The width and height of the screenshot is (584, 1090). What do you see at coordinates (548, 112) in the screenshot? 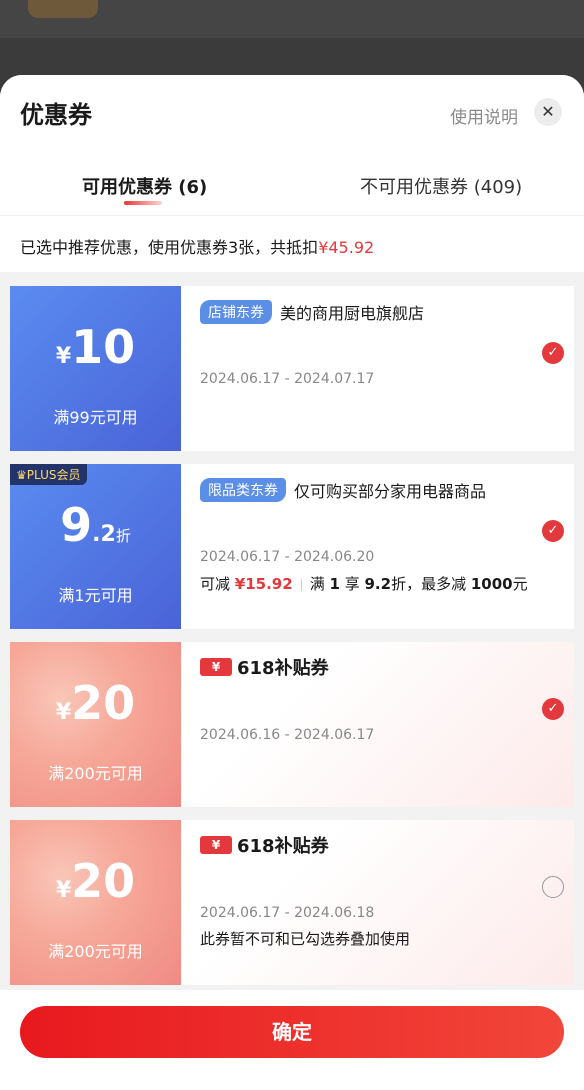
I see `close-icon: ✕` at bounding box center [548, 112].